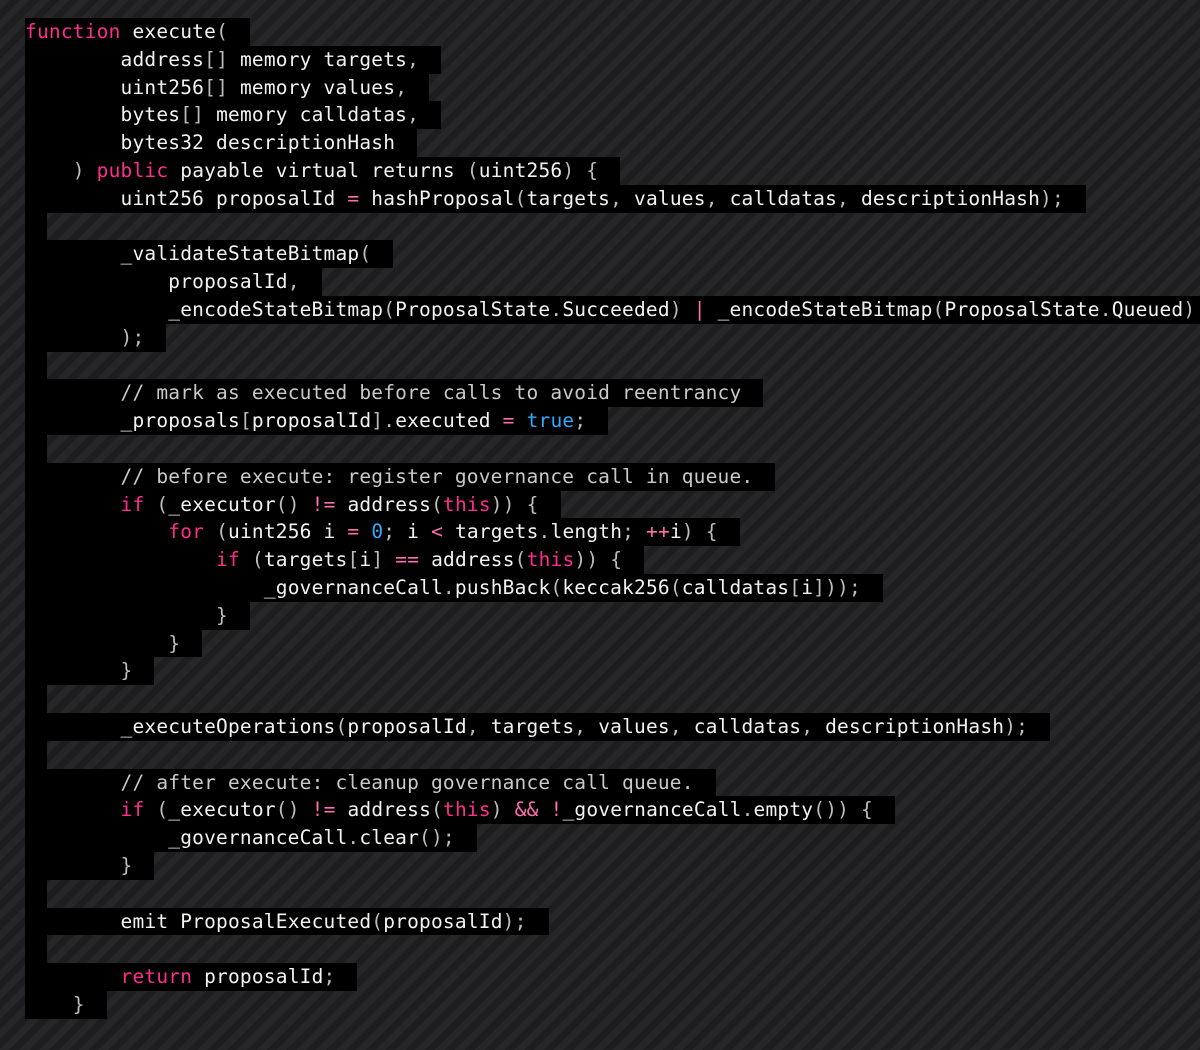  I want to click on code-token: bytes, so click(150, 115).